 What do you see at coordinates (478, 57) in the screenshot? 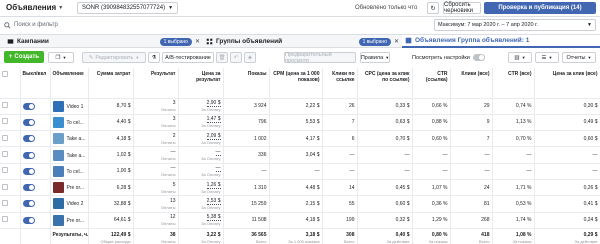
I see `view-settings-toggle` at bounding box center [478, 57].